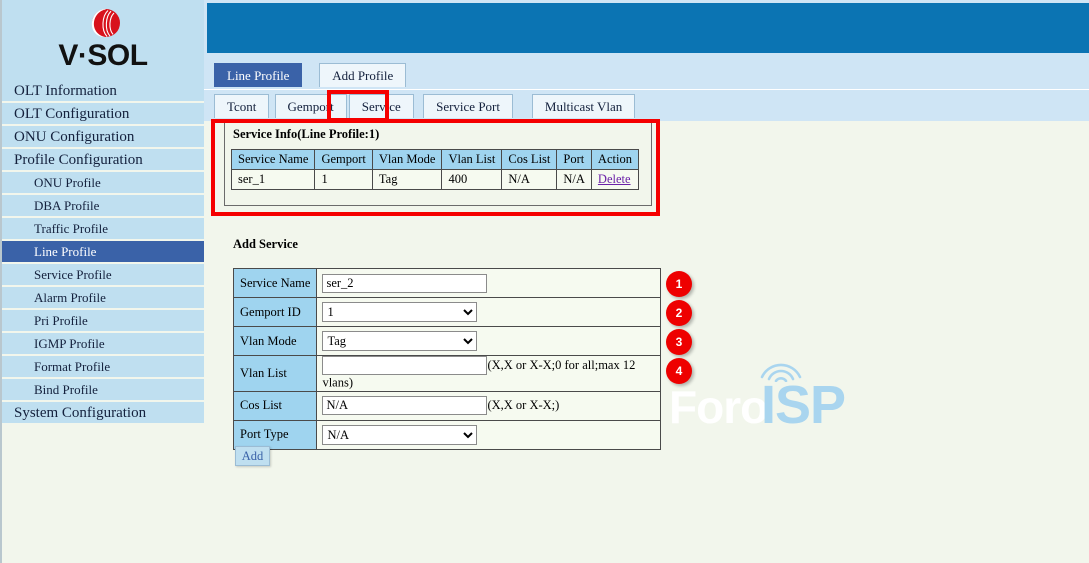  What do you see at coordinates (103, 344) in the screenshot?
I see `sidebar-item-igmp-profile: IGMP Profile` at bounding box center [103, 344].